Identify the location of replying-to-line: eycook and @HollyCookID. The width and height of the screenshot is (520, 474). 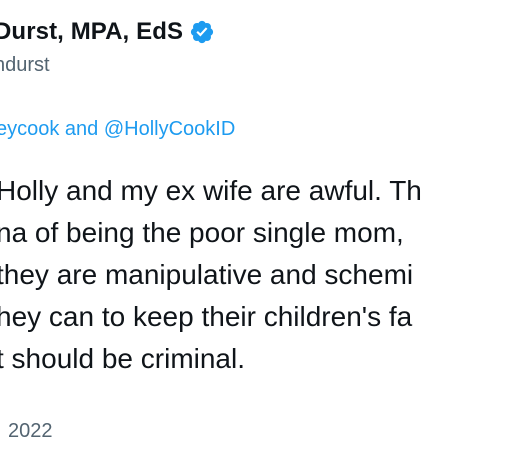
(117, 129).